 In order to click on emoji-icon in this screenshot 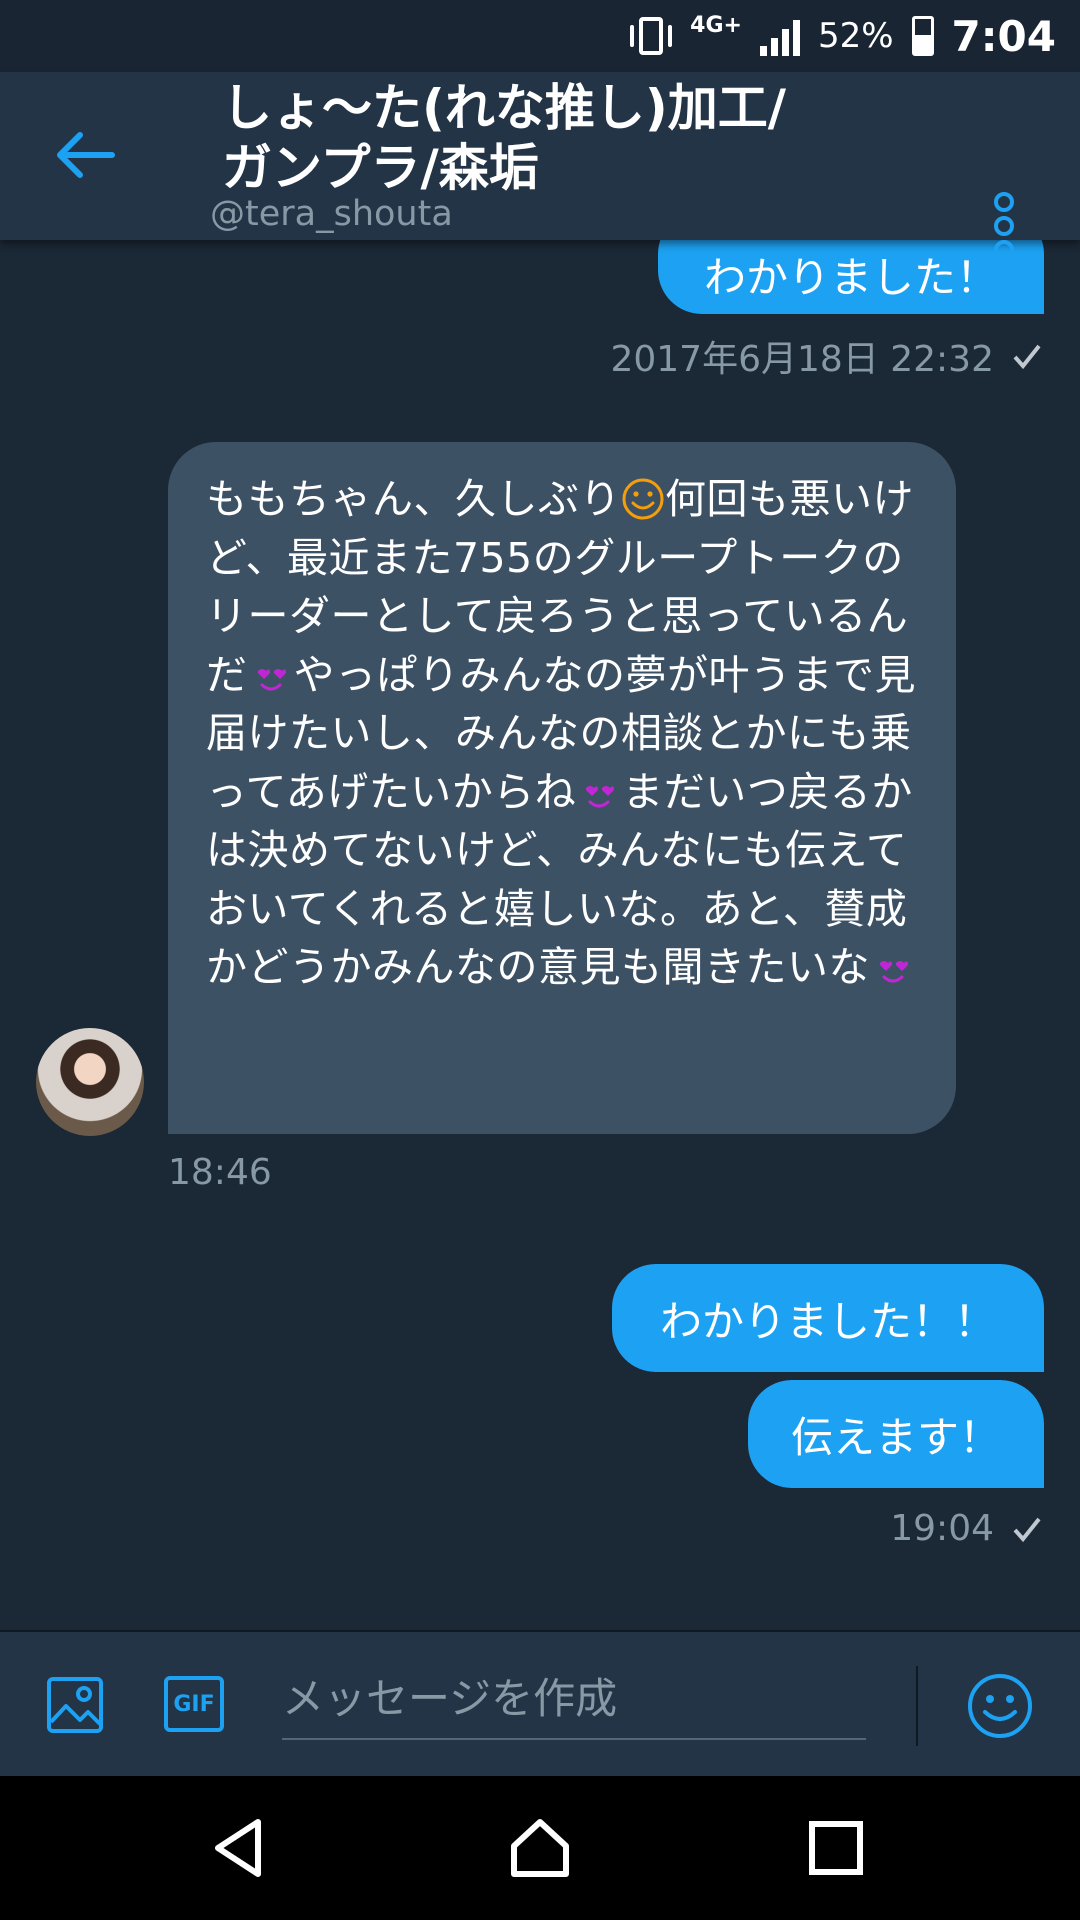, I will do `click(1000, 1706)`.